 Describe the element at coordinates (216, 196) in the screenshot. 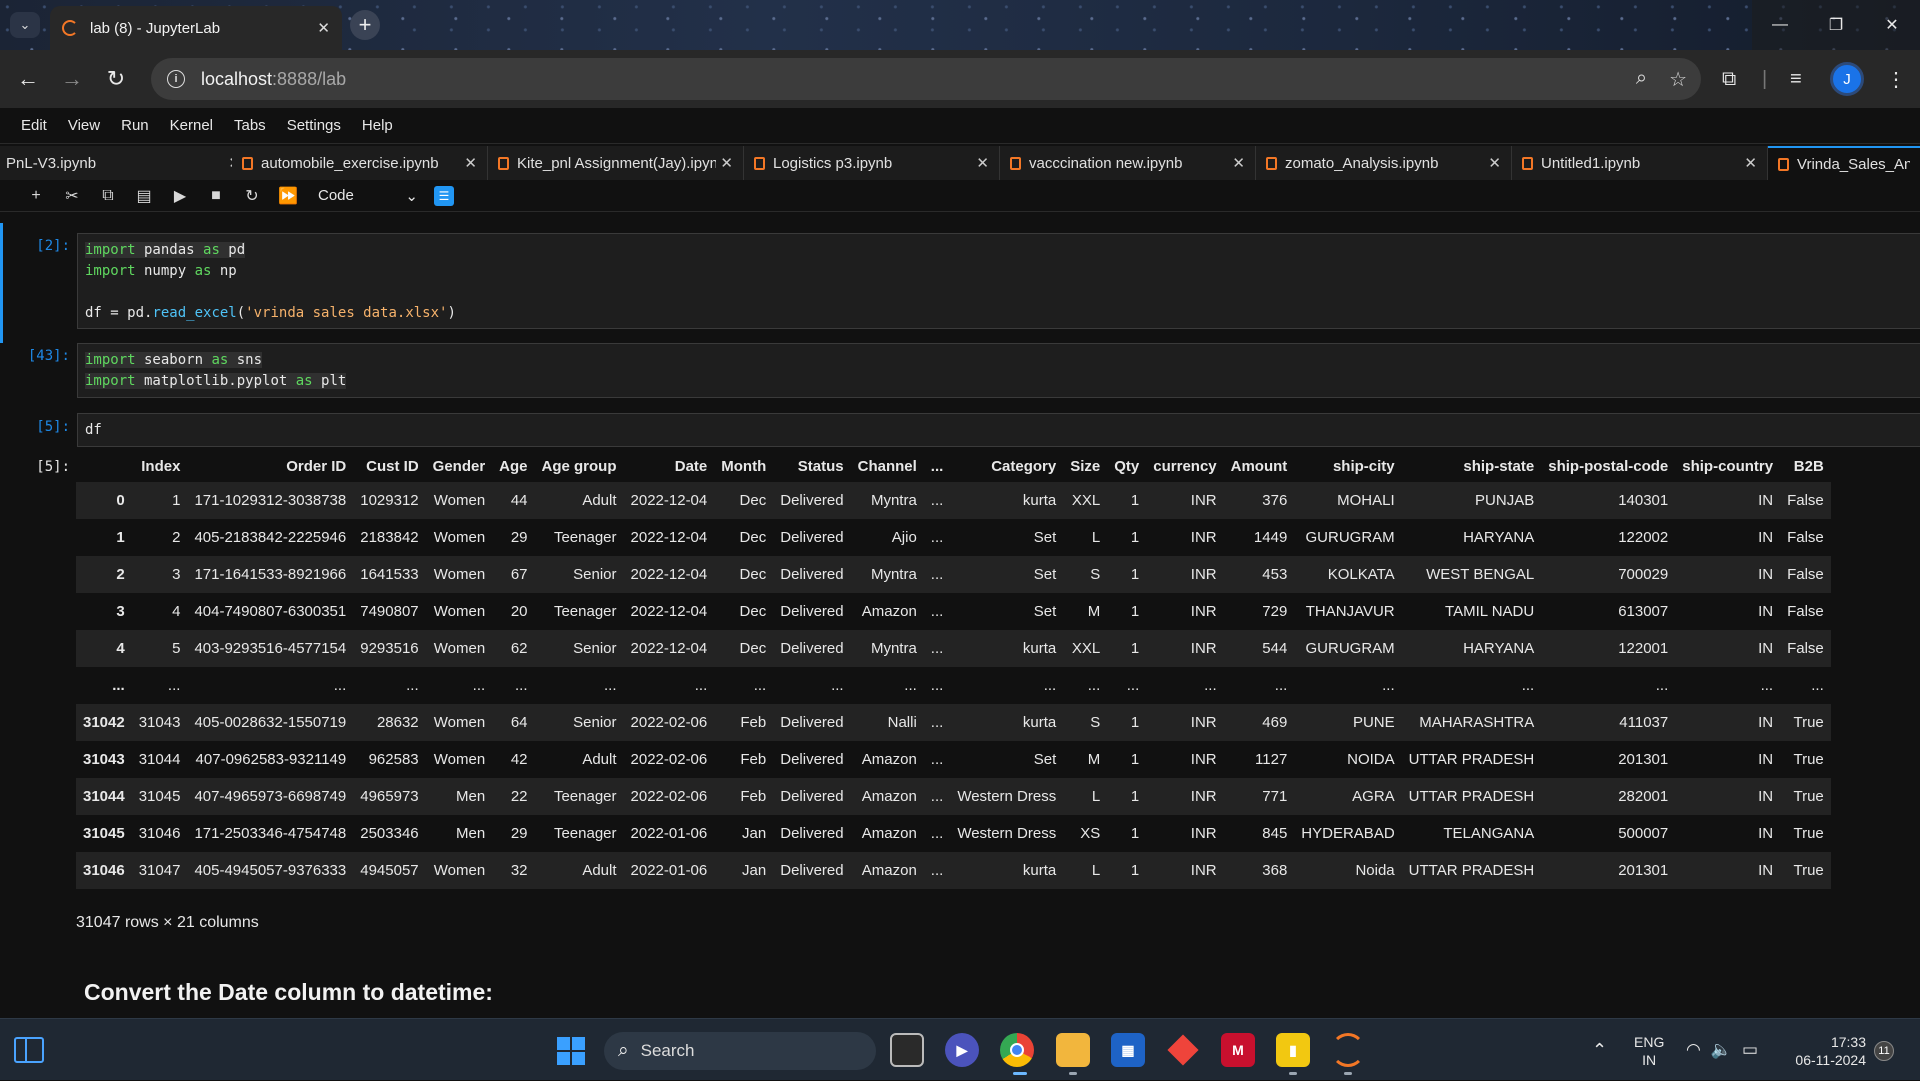

I see `stop-icon: ■` at that location.